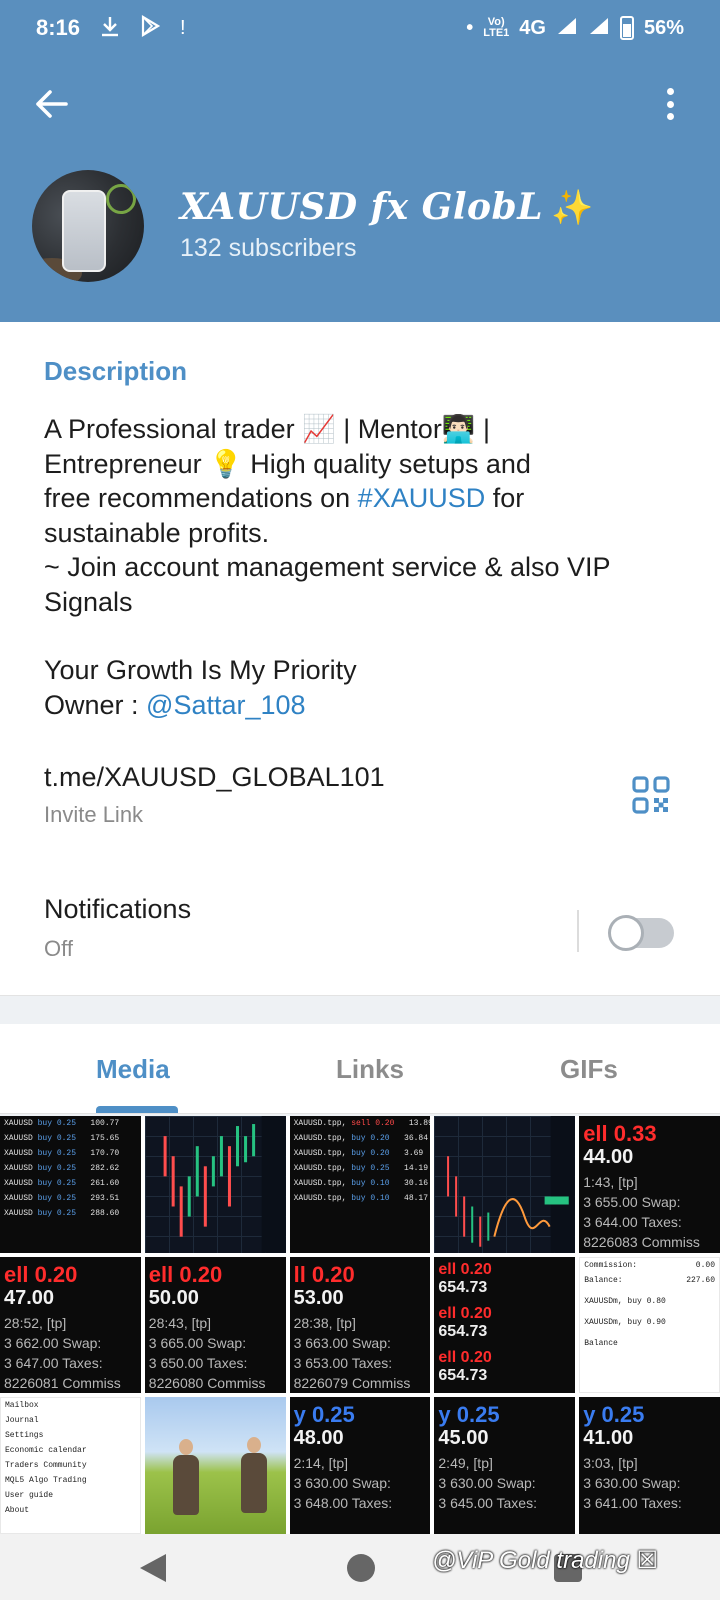  I want to click on watermark-text: @ViP Gold trading ☒, so click(545, 1560).